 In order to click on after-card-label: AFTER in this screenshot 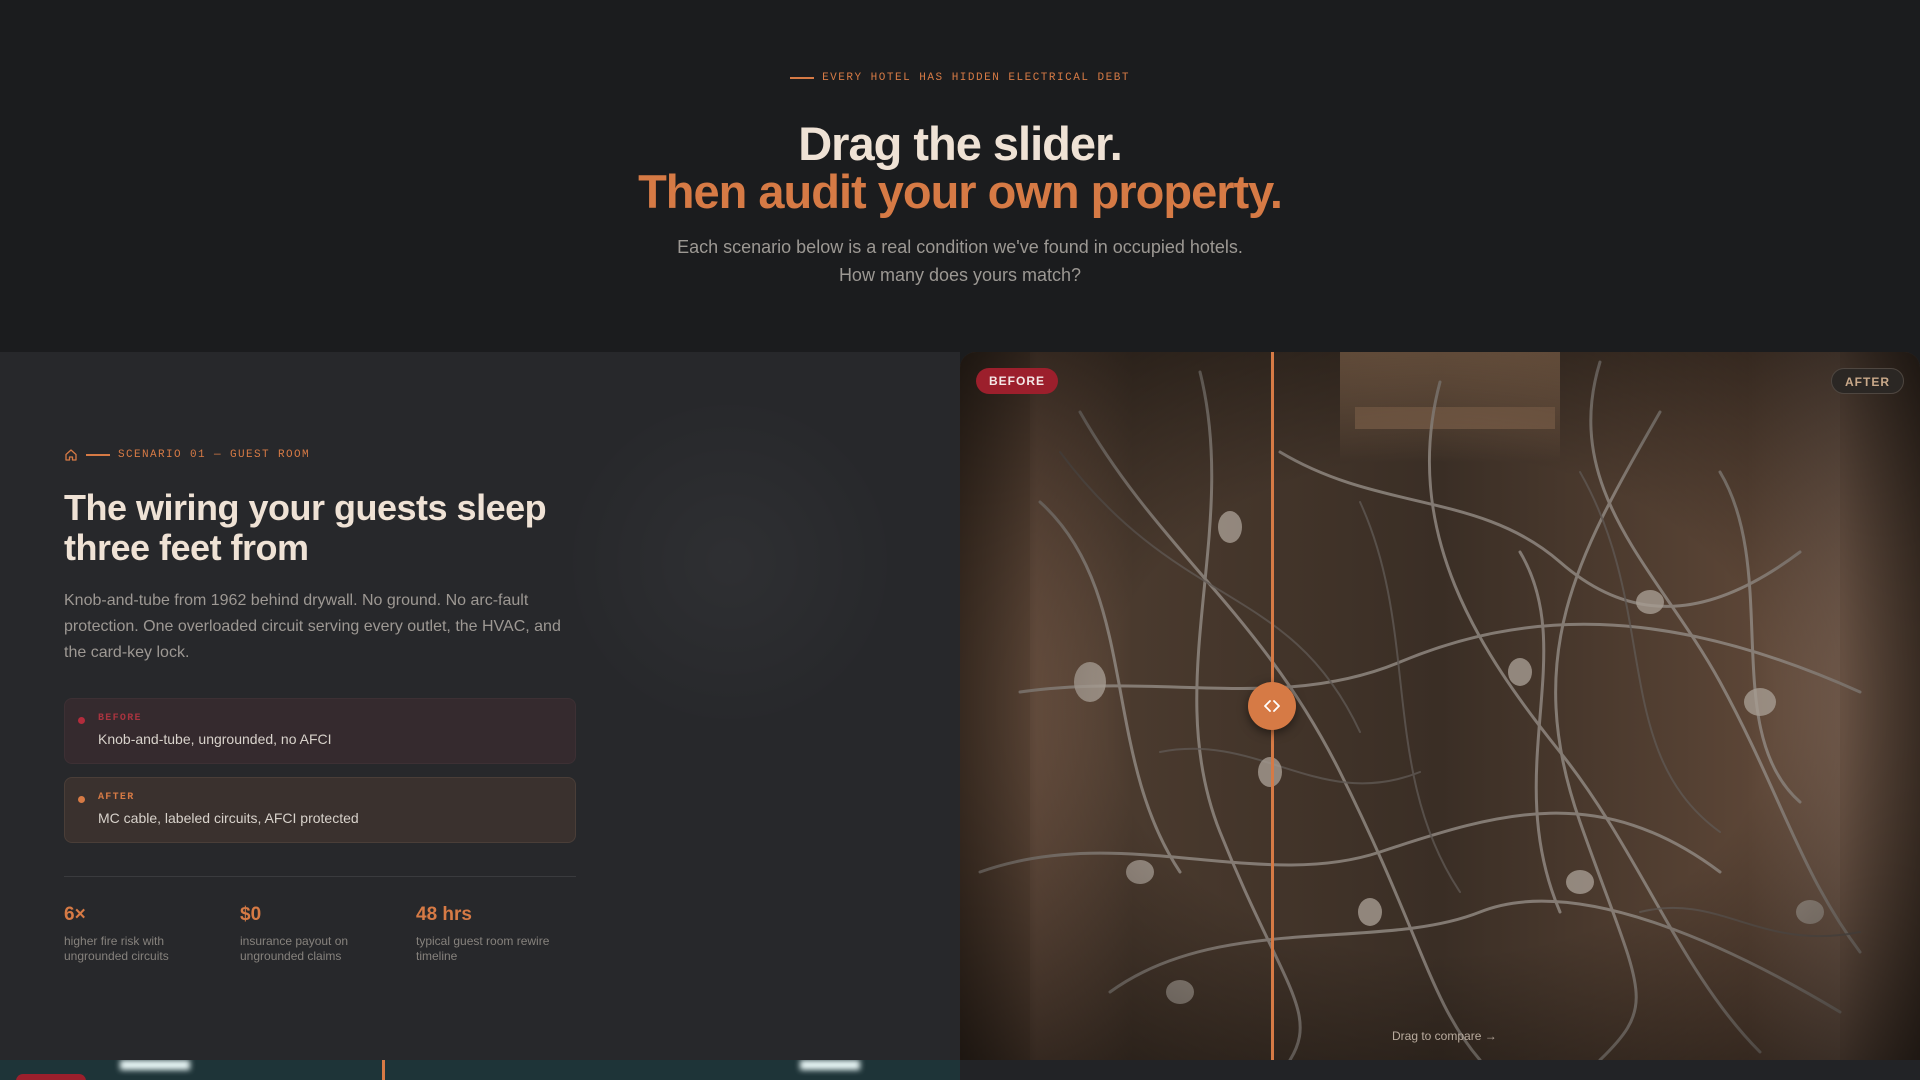, I will do `click(116, 797)`.